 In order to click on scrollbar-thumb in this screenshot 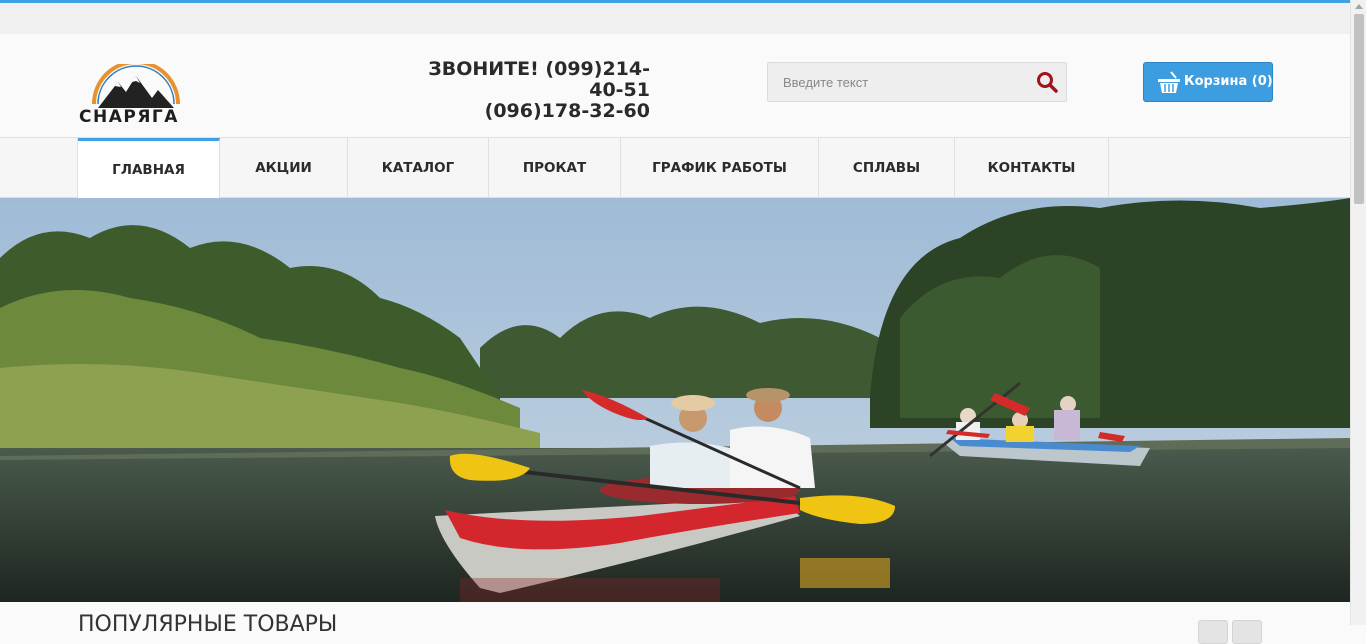, I will do `click(1359, 109)`.